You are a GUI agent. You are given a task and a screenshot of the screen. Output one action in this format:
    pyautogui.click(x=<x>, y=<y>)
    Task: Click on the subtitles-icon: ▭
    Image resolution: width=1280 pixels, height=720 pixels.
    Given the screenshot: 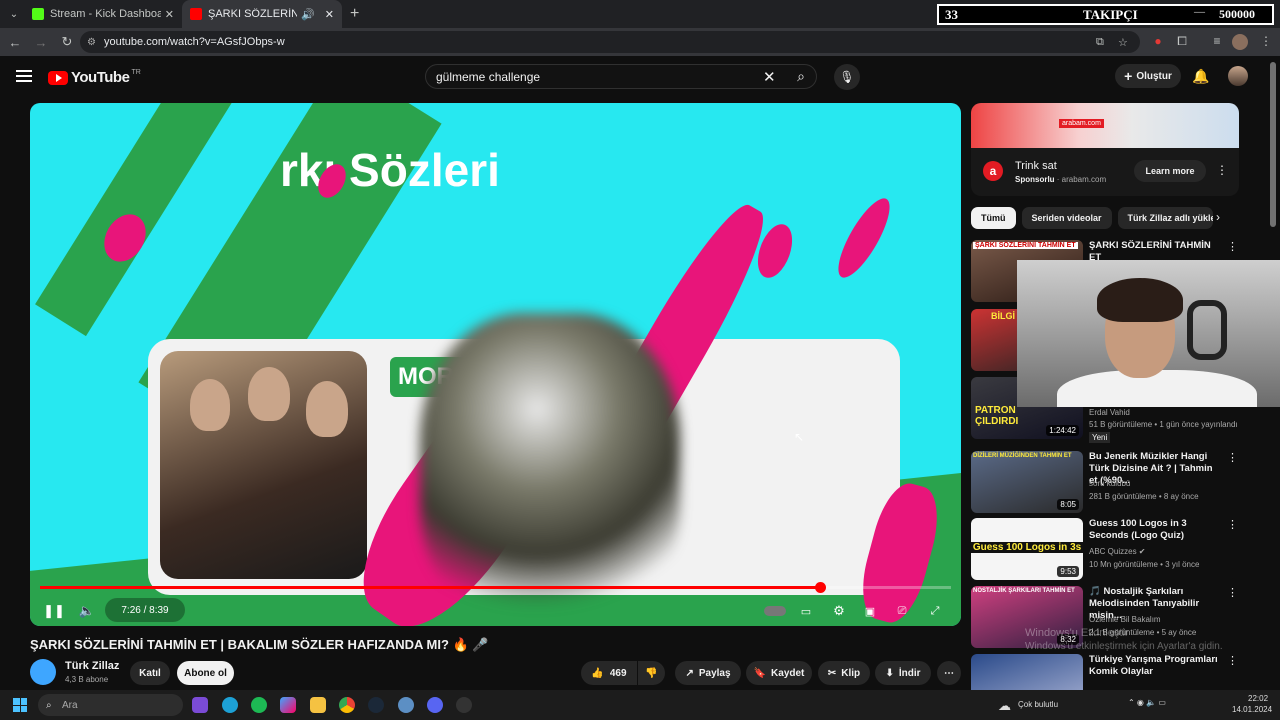 What is the action you would take?
    pyautogui.click(x=806, y=611)
    